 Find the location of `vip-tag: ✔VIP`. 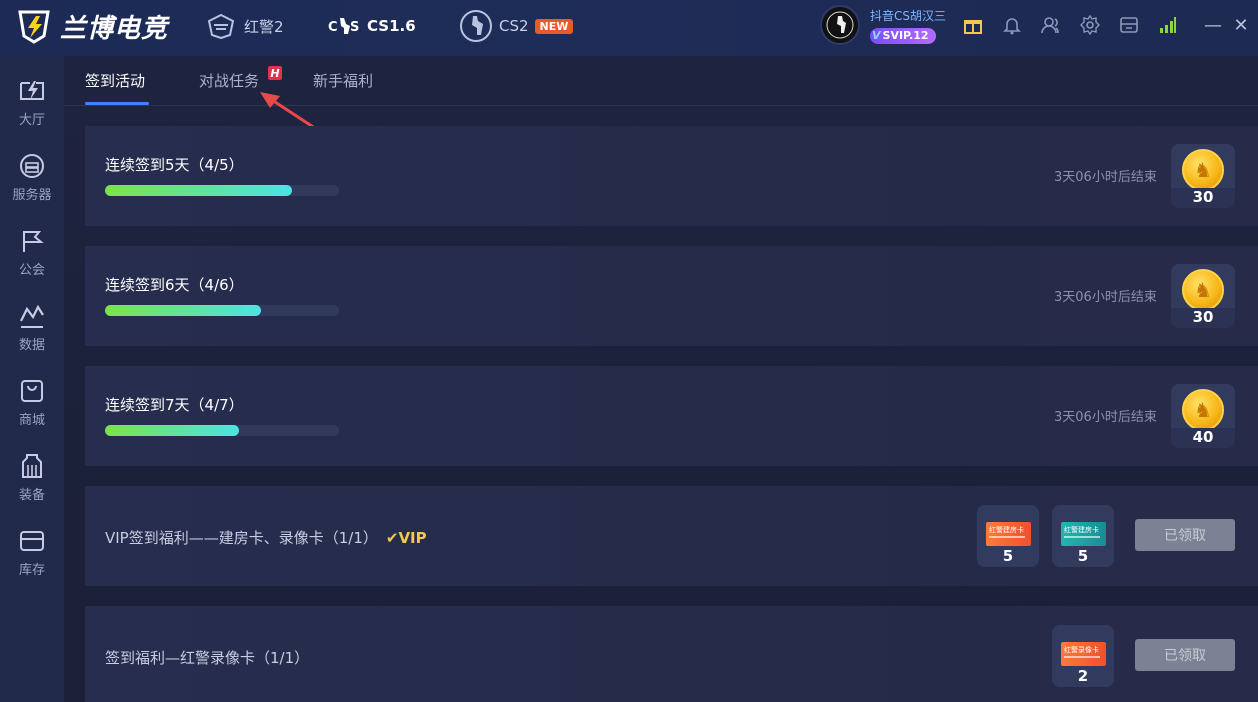

vip-tag: ✔VIP is located at coordinates (406, 538).